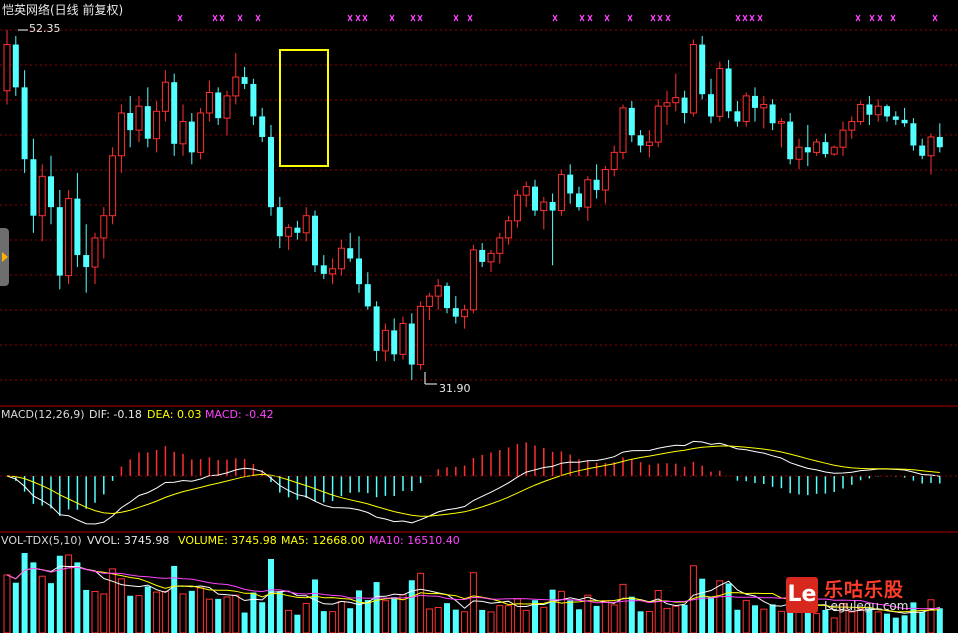 Image resolution: width=958 pixels, height=633 pixels. I want to click on volume-panel-name: VOL-TDX(5,10), so click(41, 540).